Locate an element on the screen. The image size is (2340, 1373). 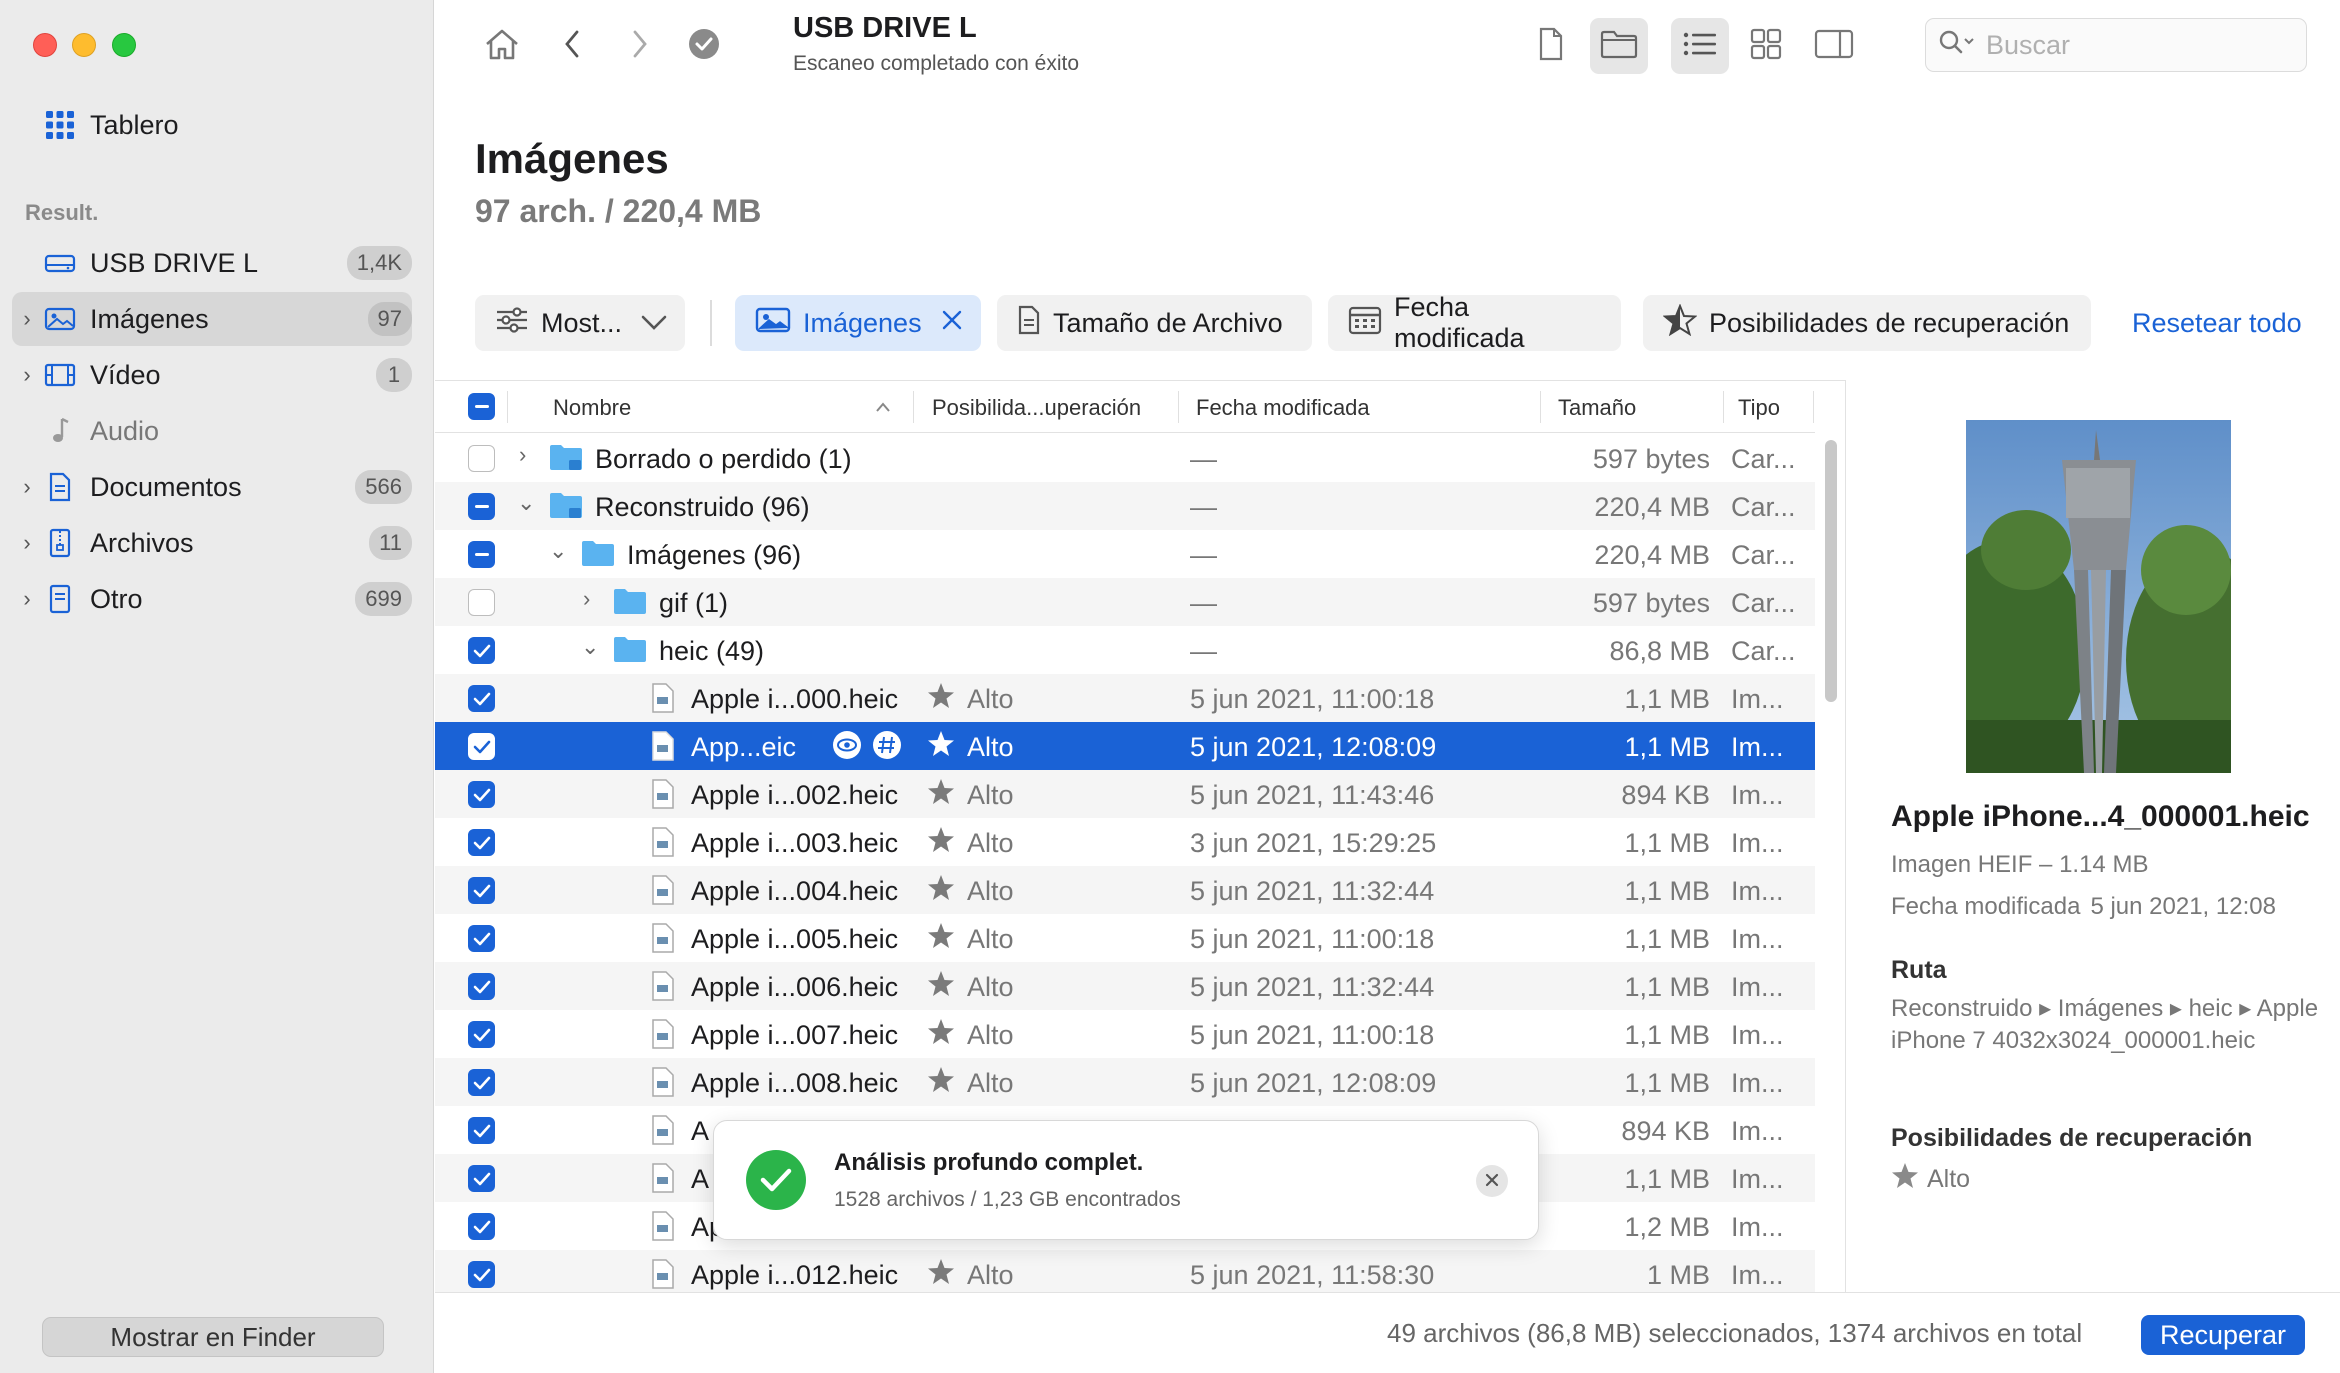
select-all-checkbox is located at coordinates (481, 406).